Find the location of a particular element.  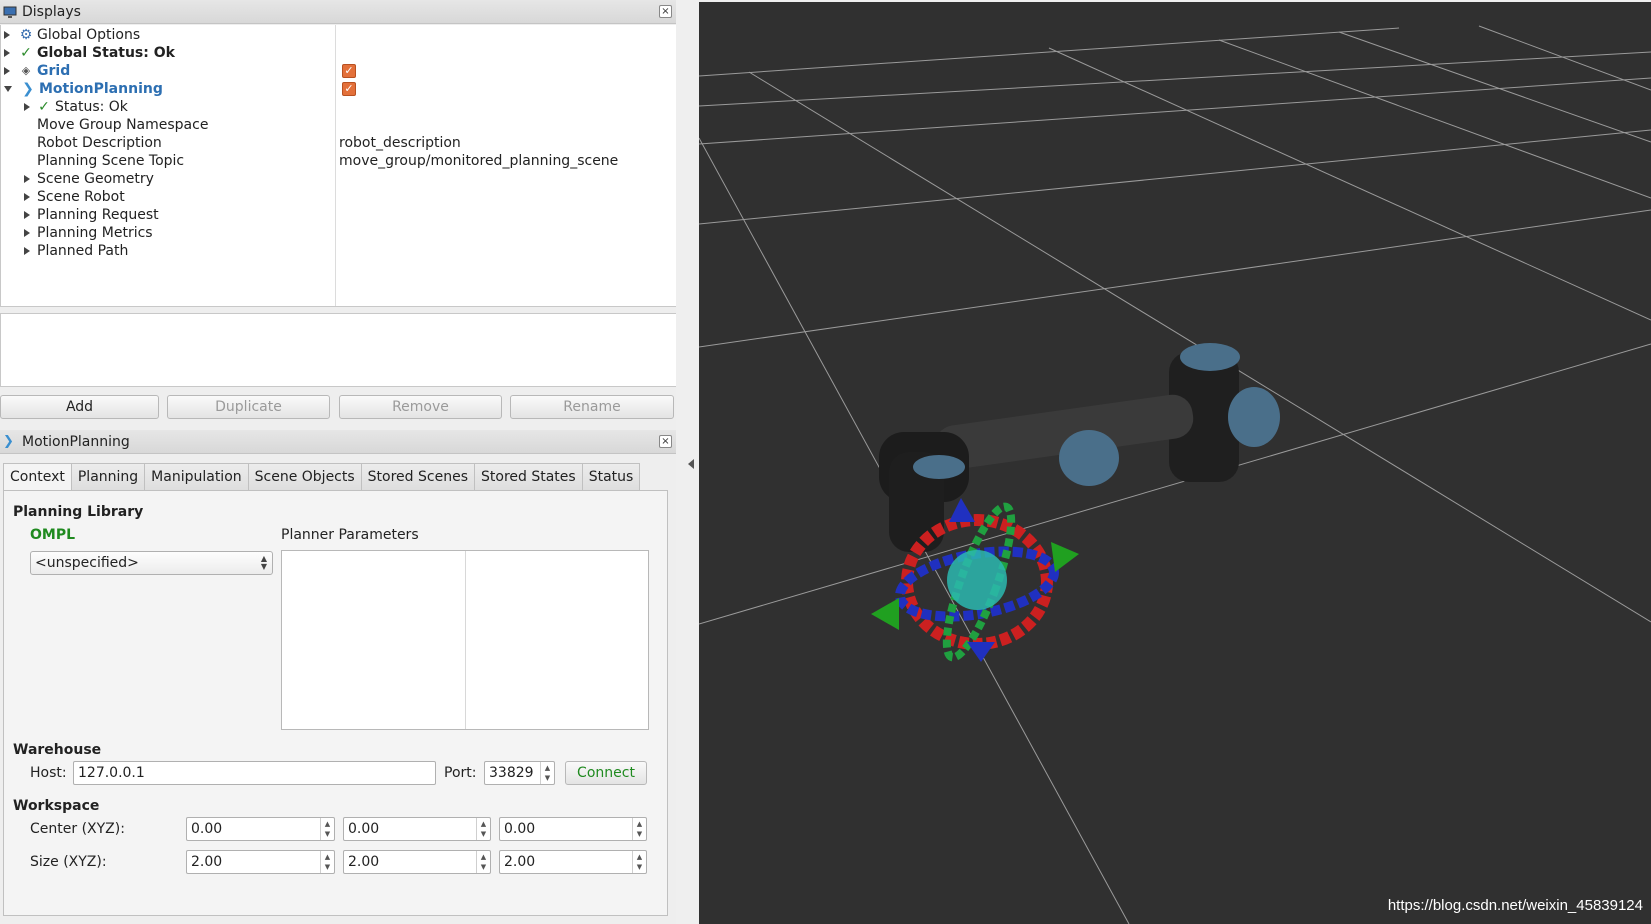

tab-stored-states: Stored States is located at coordinates (528, 476).